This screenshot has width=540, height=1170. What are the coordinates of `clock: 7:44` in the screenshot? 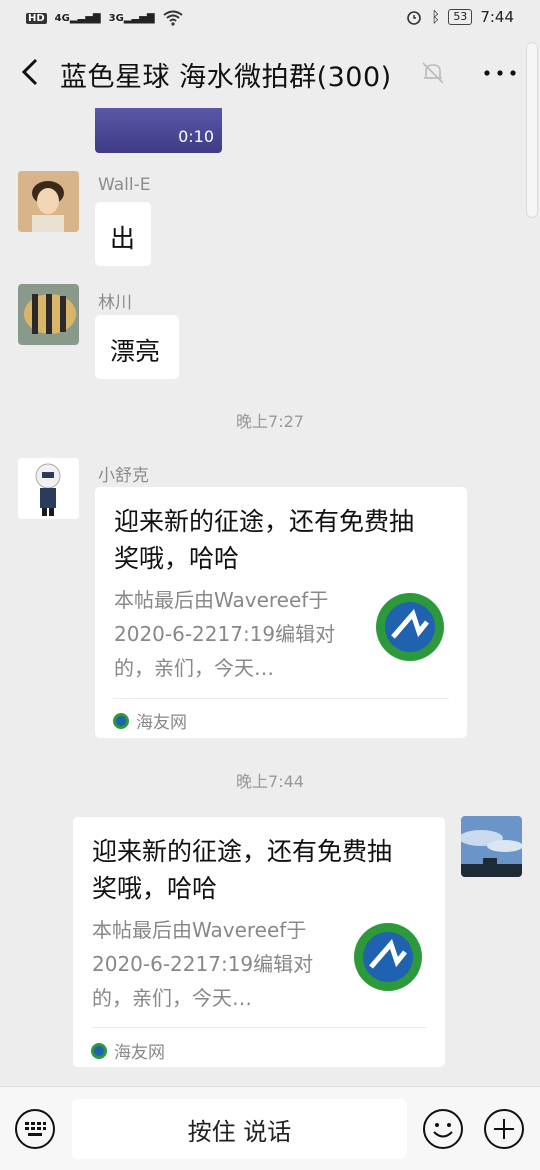 It's located at (497, 17).